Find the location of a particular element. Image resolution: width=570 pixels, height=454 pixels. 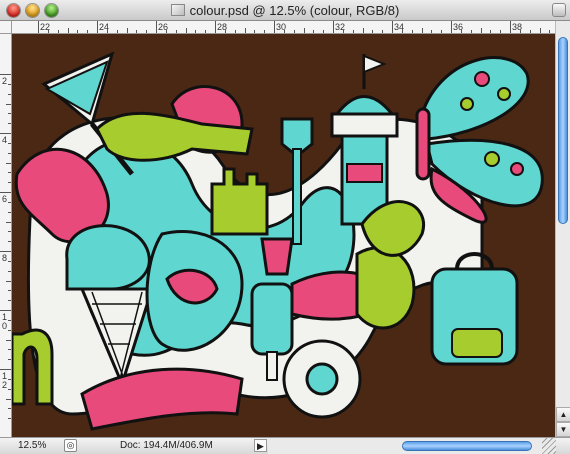

ruler-origin is located at coordinates (6, 27).